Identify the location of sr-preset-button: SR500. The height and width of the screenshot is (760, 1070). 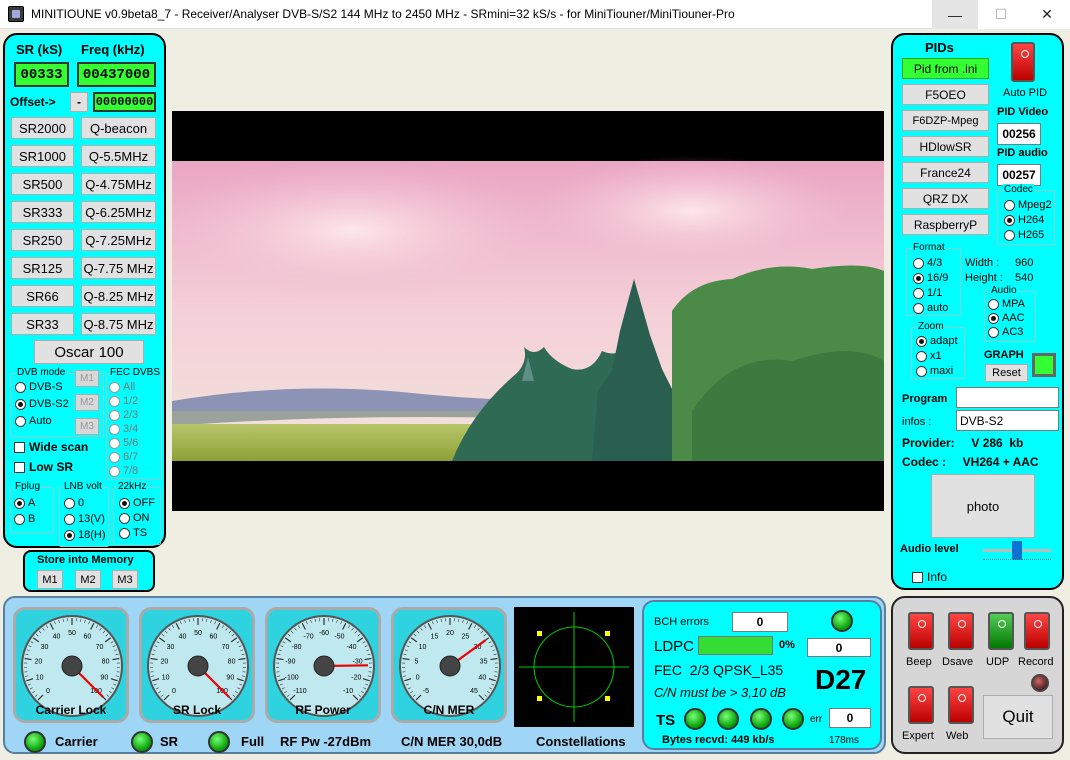
(42, 184).